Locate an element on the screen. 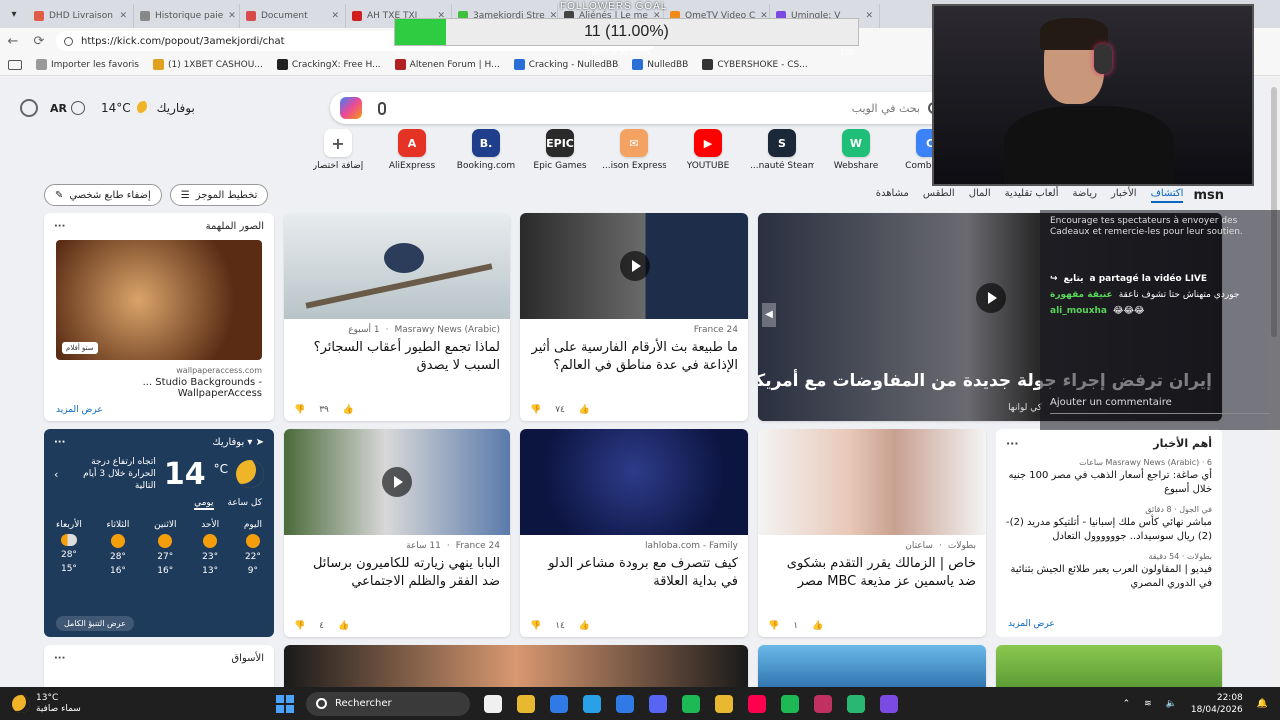  inspiration-see-more: عرض المزيد is located at coordinates (79, 410).